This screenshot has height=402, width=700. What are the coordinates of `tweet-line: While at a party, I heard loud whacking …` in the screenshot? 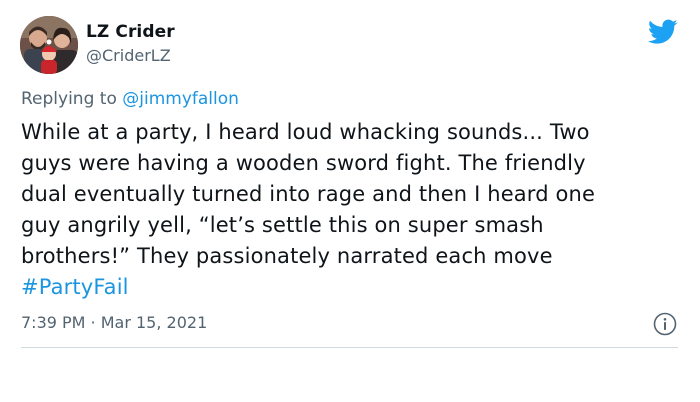 It's located at (305, 132).